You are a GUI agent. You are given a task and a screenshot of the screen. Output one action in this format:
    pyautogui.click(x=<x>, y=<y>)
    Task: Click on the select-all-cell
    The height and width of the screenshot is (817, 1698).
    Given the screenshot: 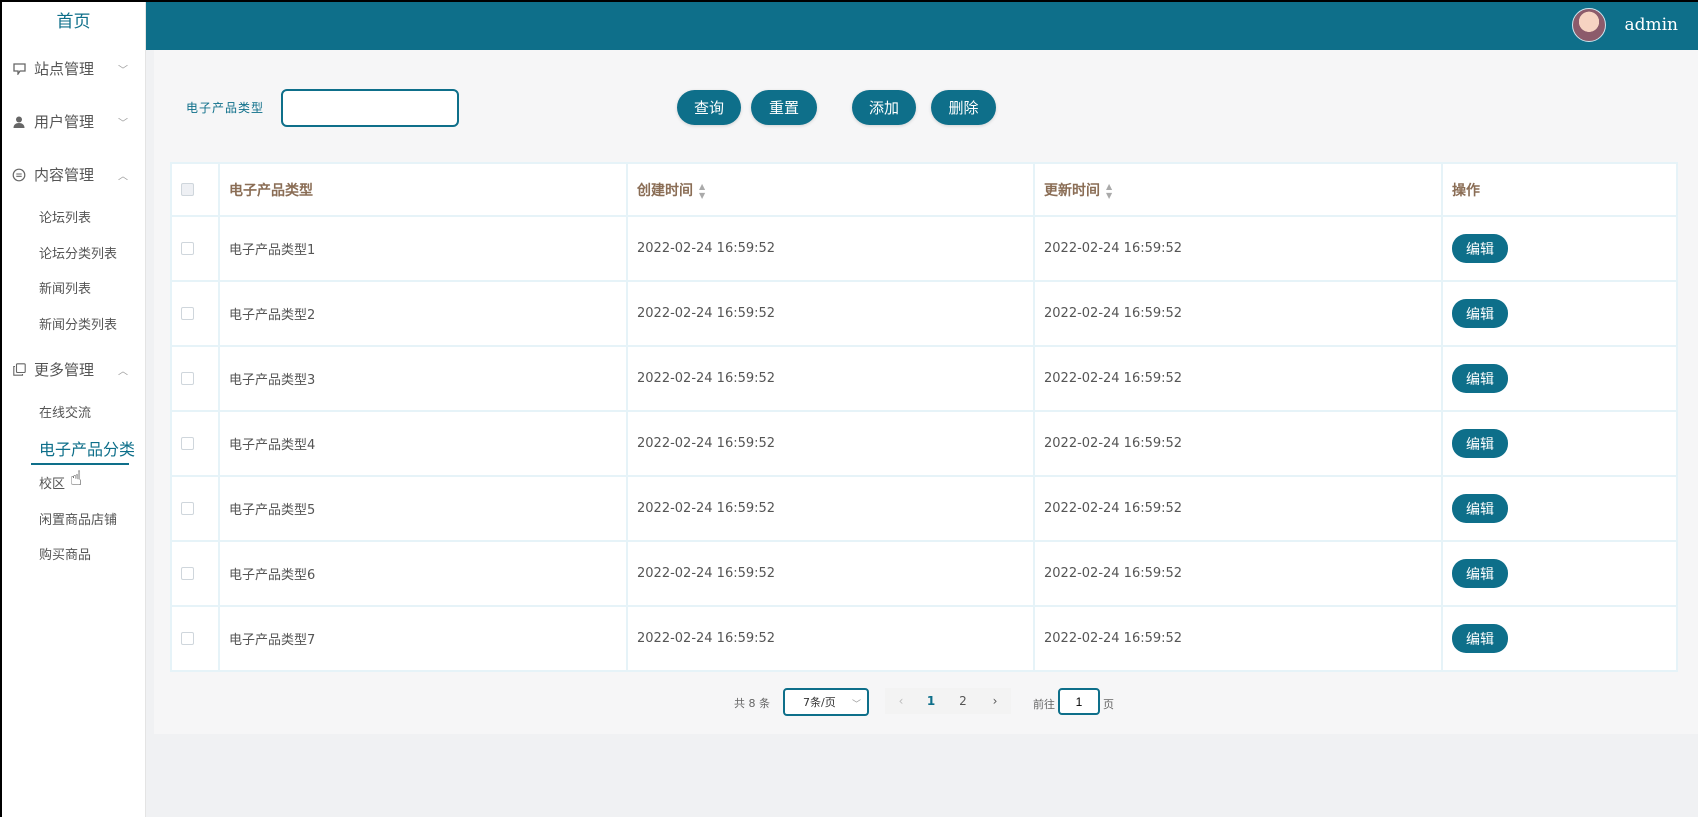 What is the action you would take?
    pyautogui.click(x=195, y=189)
    